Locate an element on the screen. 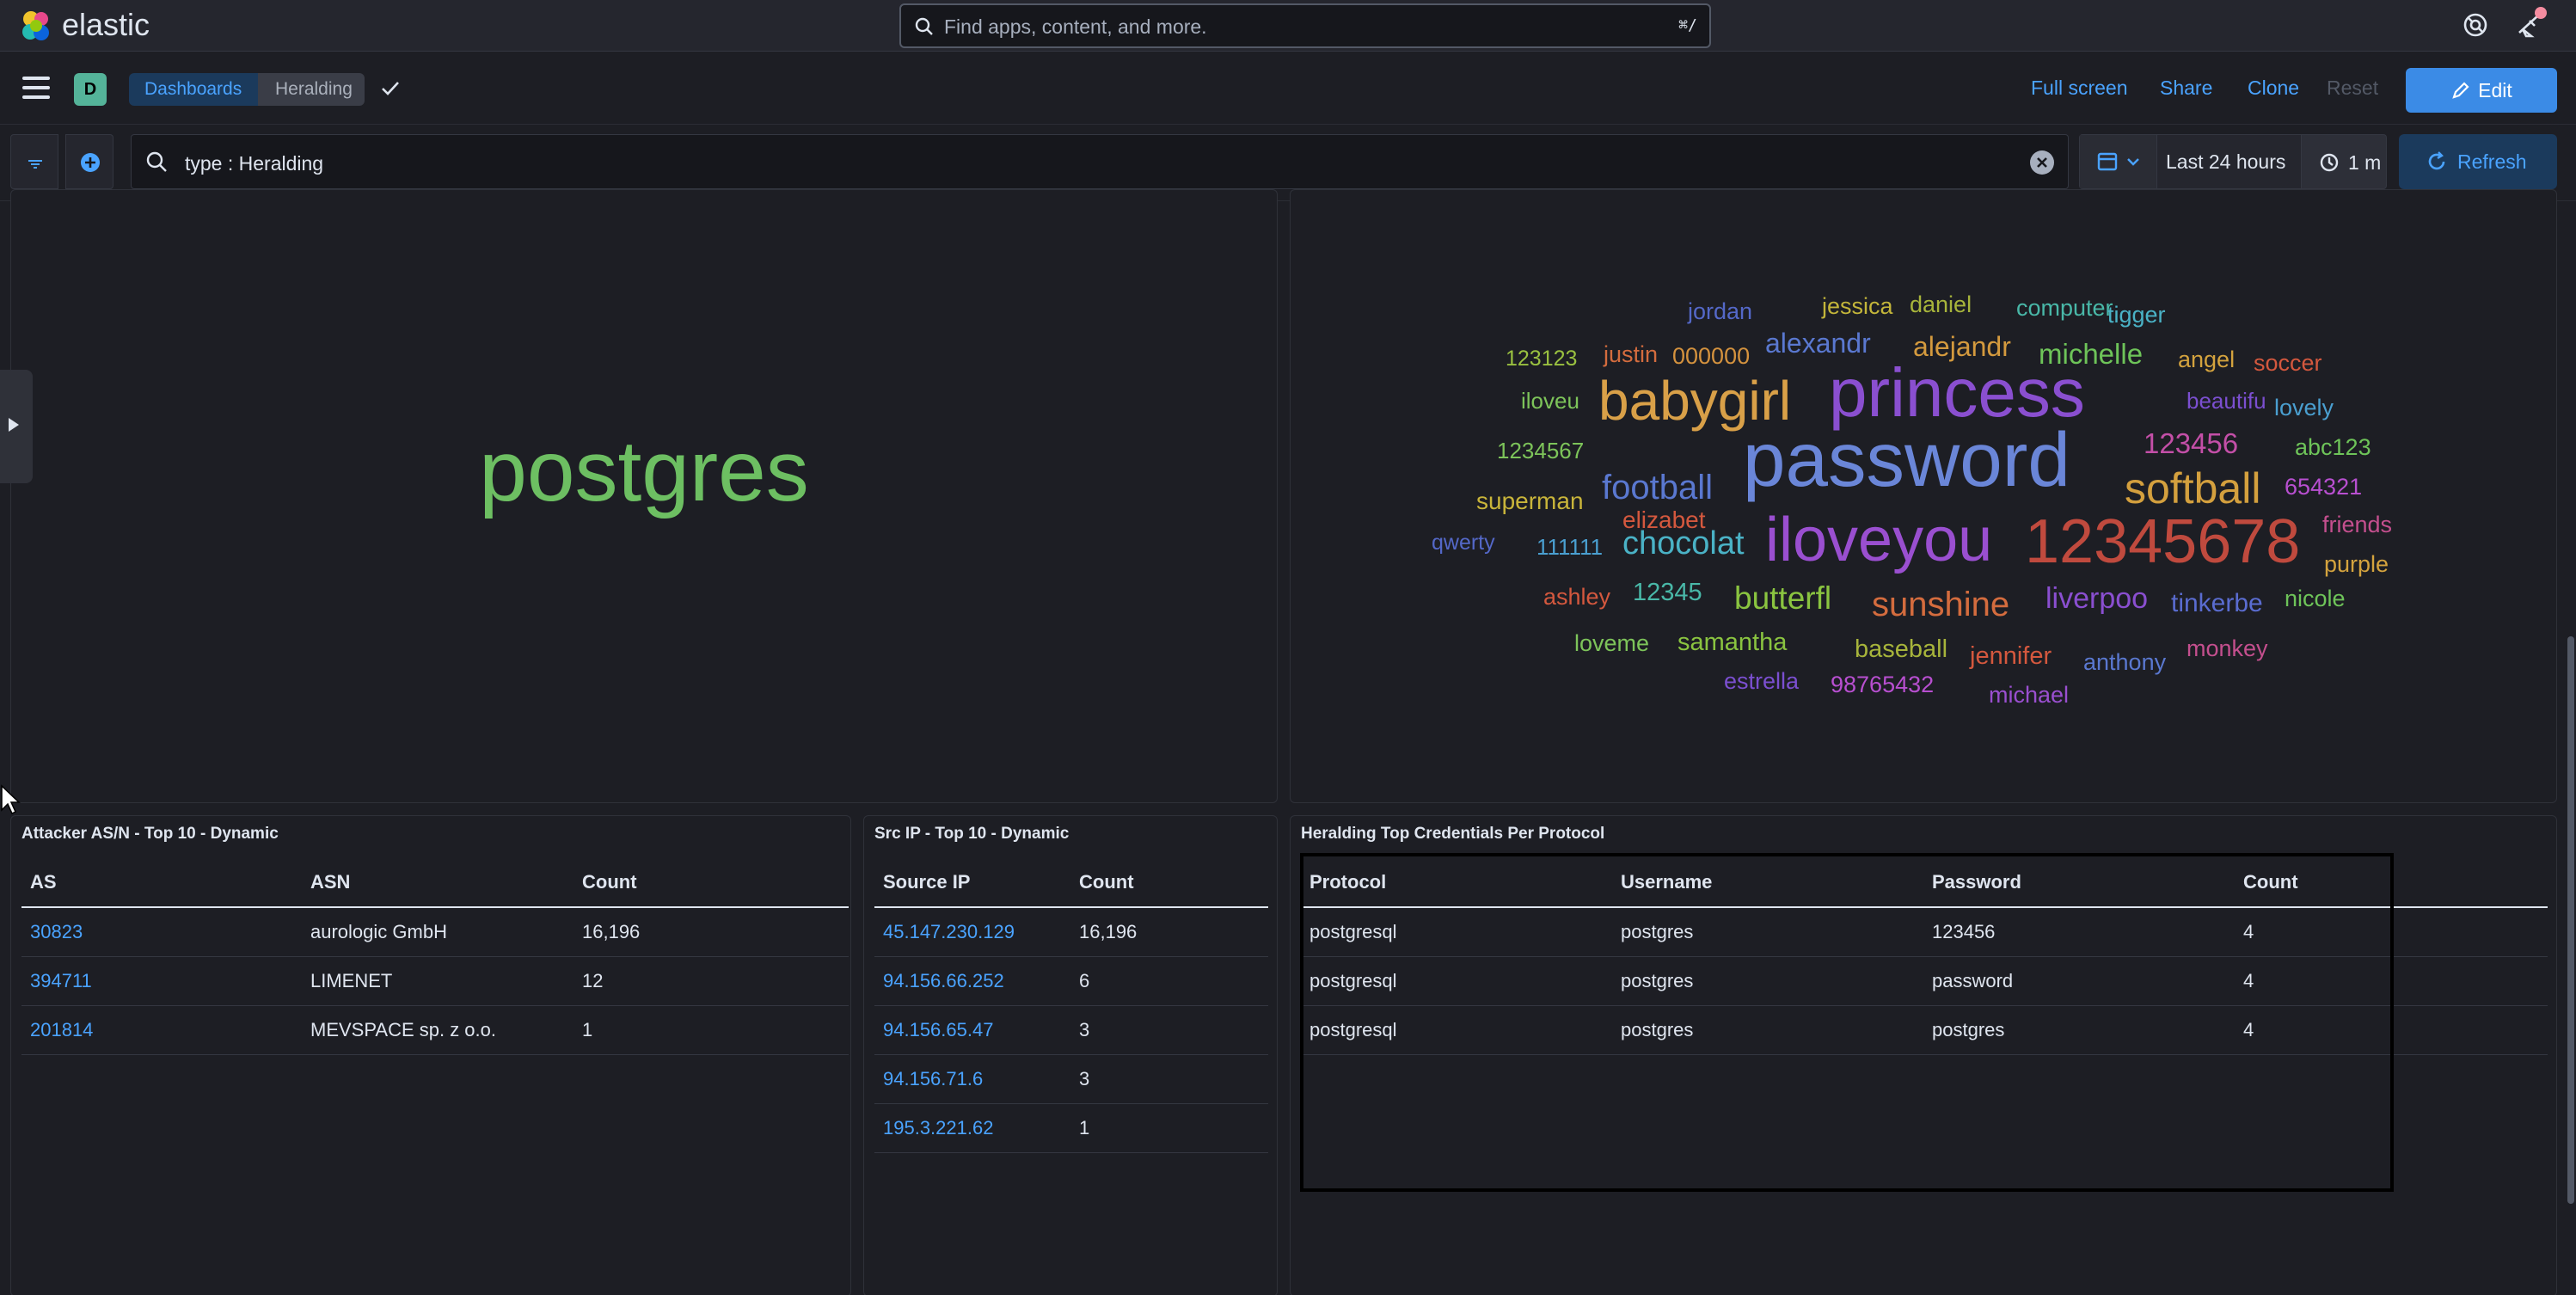 The height and width of the screenshot is (1295, 2576). tagcloud-word: 123123 is located at coordinates (1541, 359).